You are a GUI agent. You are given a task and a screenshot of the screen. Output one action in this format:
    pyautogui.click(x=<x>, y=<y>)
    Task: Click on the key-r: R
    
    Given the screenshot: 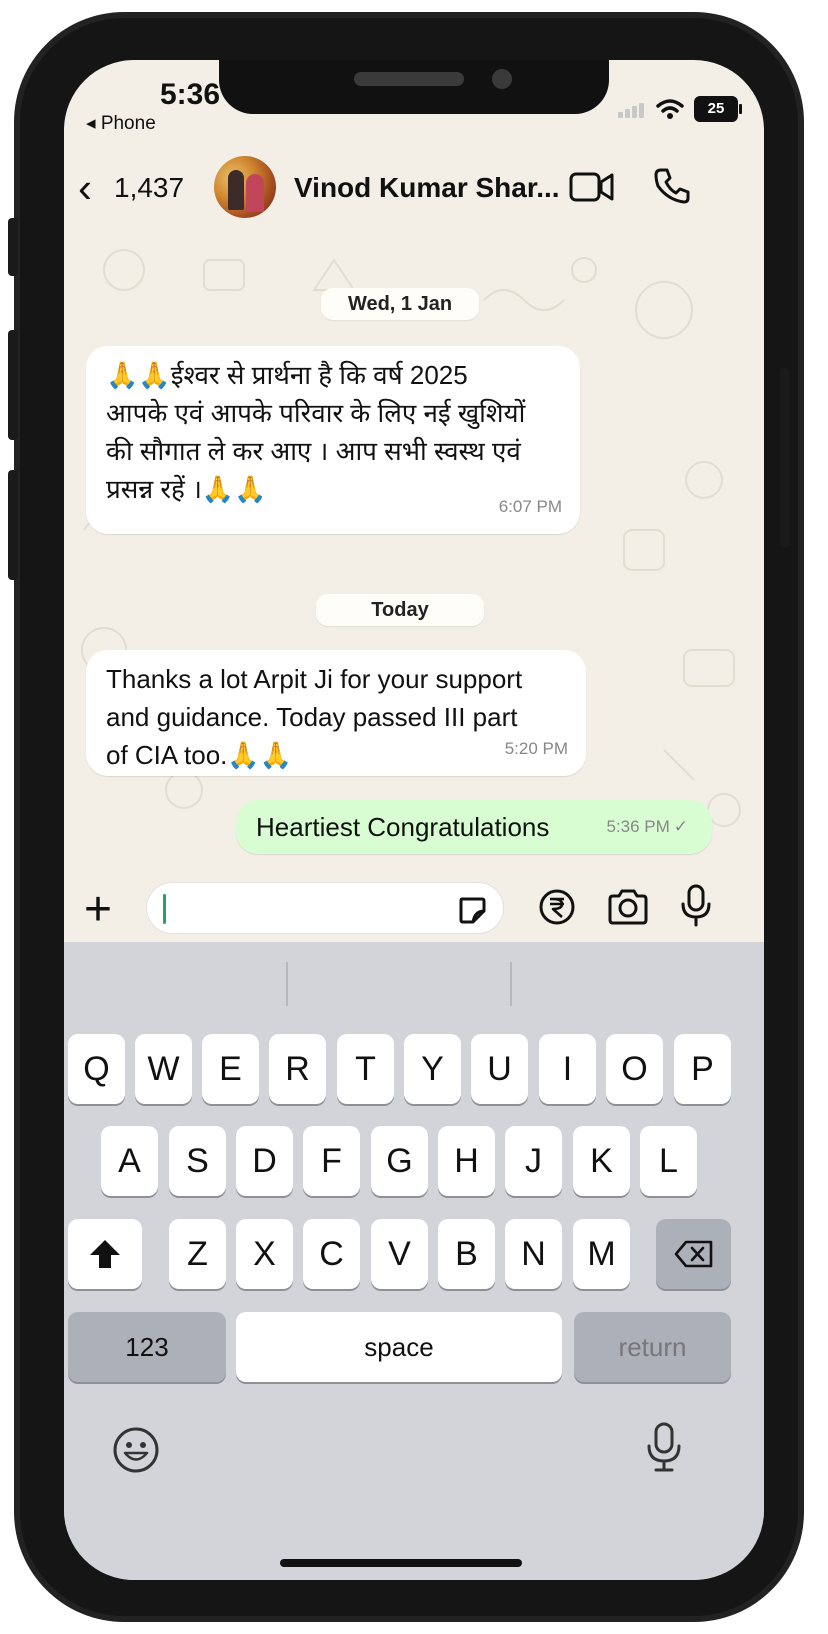 What is the action you would take?
    pyautogui.click(x=297, y=1069)
    